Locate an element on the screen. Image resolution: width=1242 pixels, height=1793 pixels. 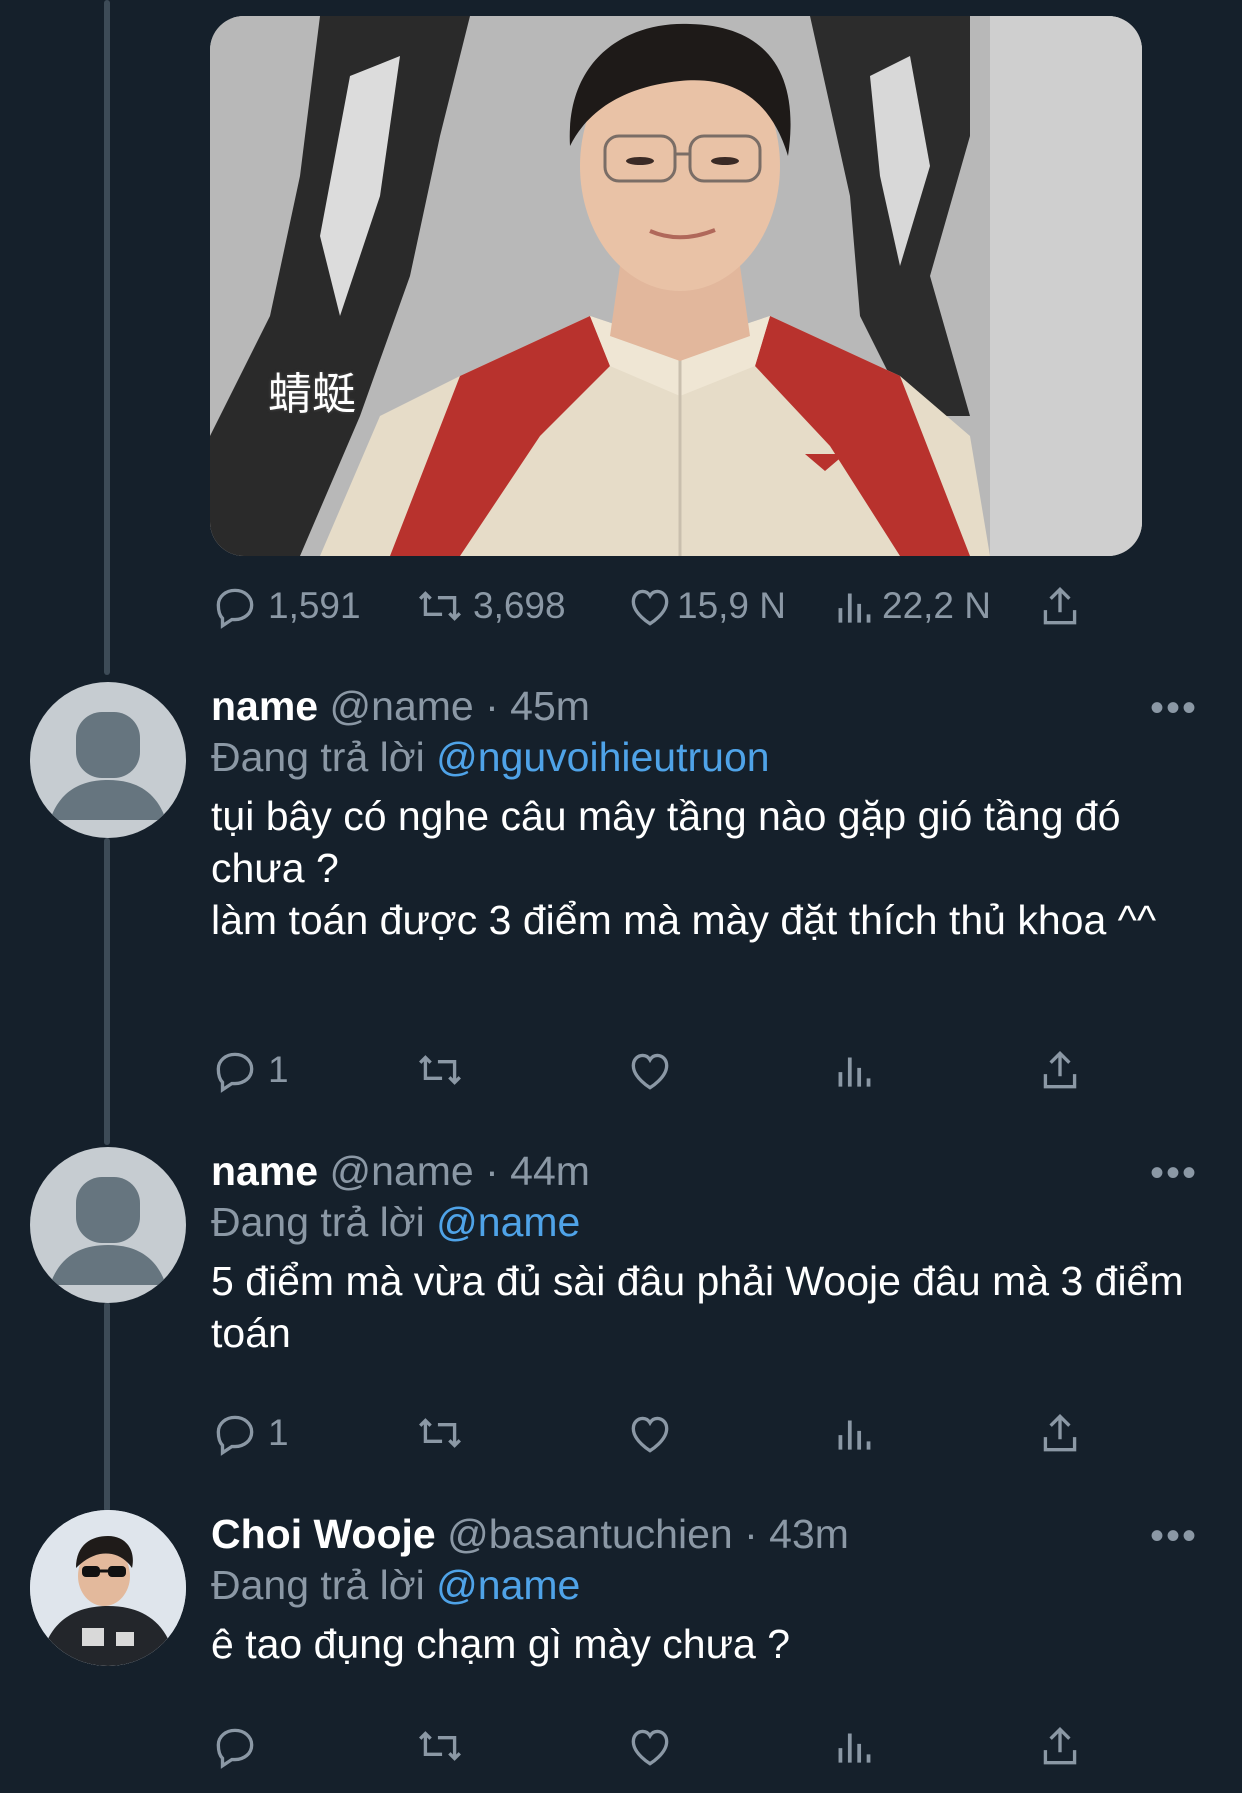
handle: @basantuchien is located at coordinates (590, 1534).